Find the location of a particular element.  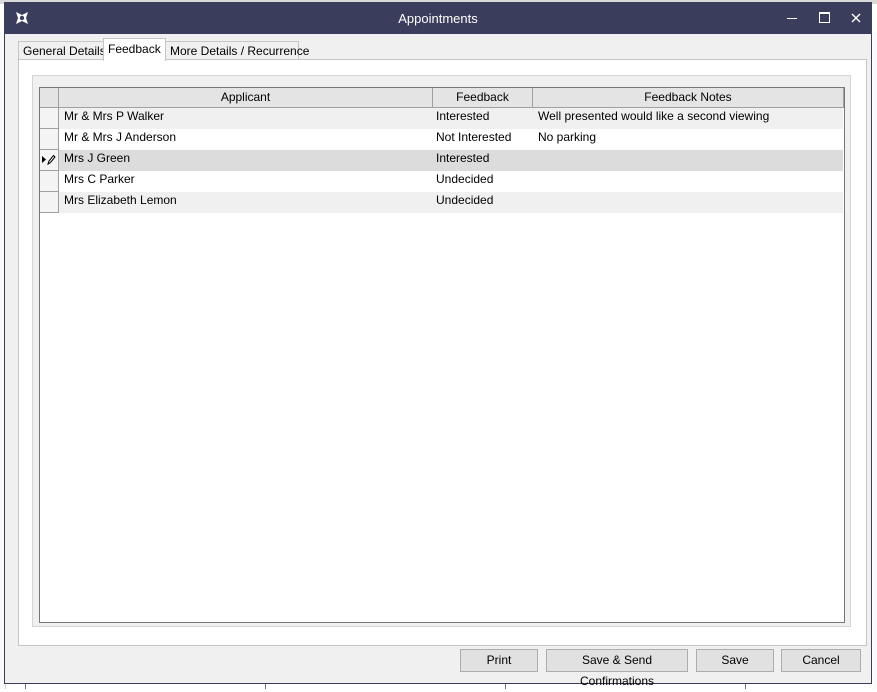

cancel-button: Cancel is located at coordinates (821, 660).